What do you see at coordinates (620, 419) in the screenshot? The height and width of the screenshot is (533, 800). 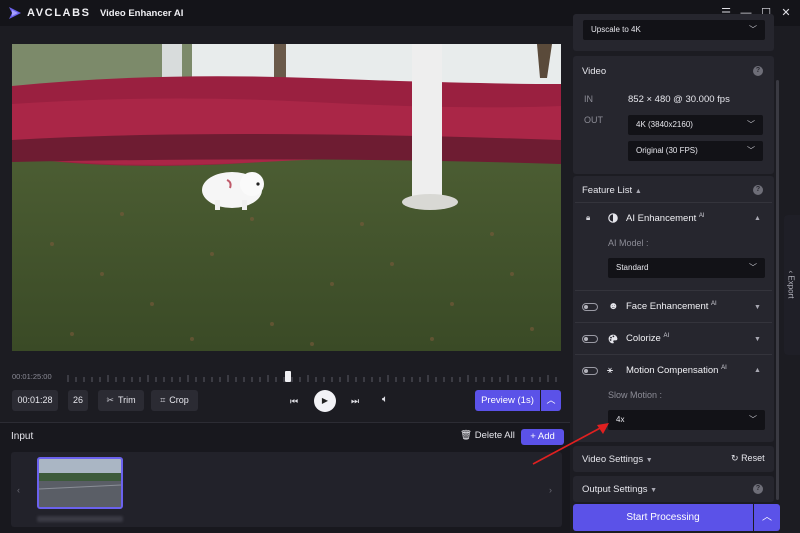 I see `slow-motion-value: 4x` at bounding box center [620, 419].